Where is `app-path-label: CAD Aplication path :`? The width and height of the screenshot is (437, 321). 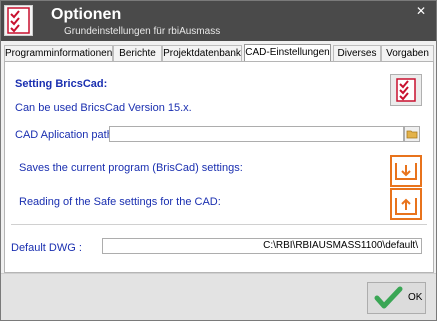
app-path-label: CAD Aplication path : is located at coordinates (67, 135).